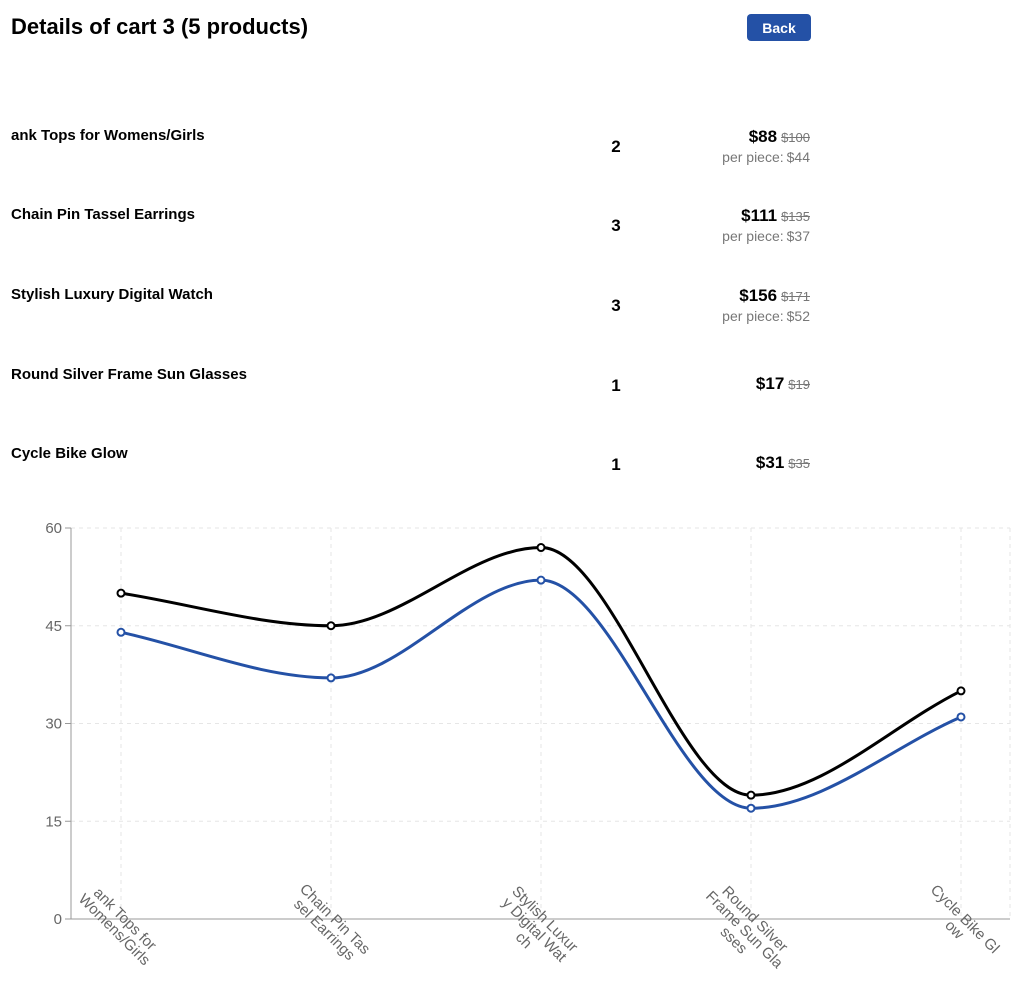 The width and height of the screenshot is (1021, 992). I want to click on y-tick-label: 15, so click(53, 821).